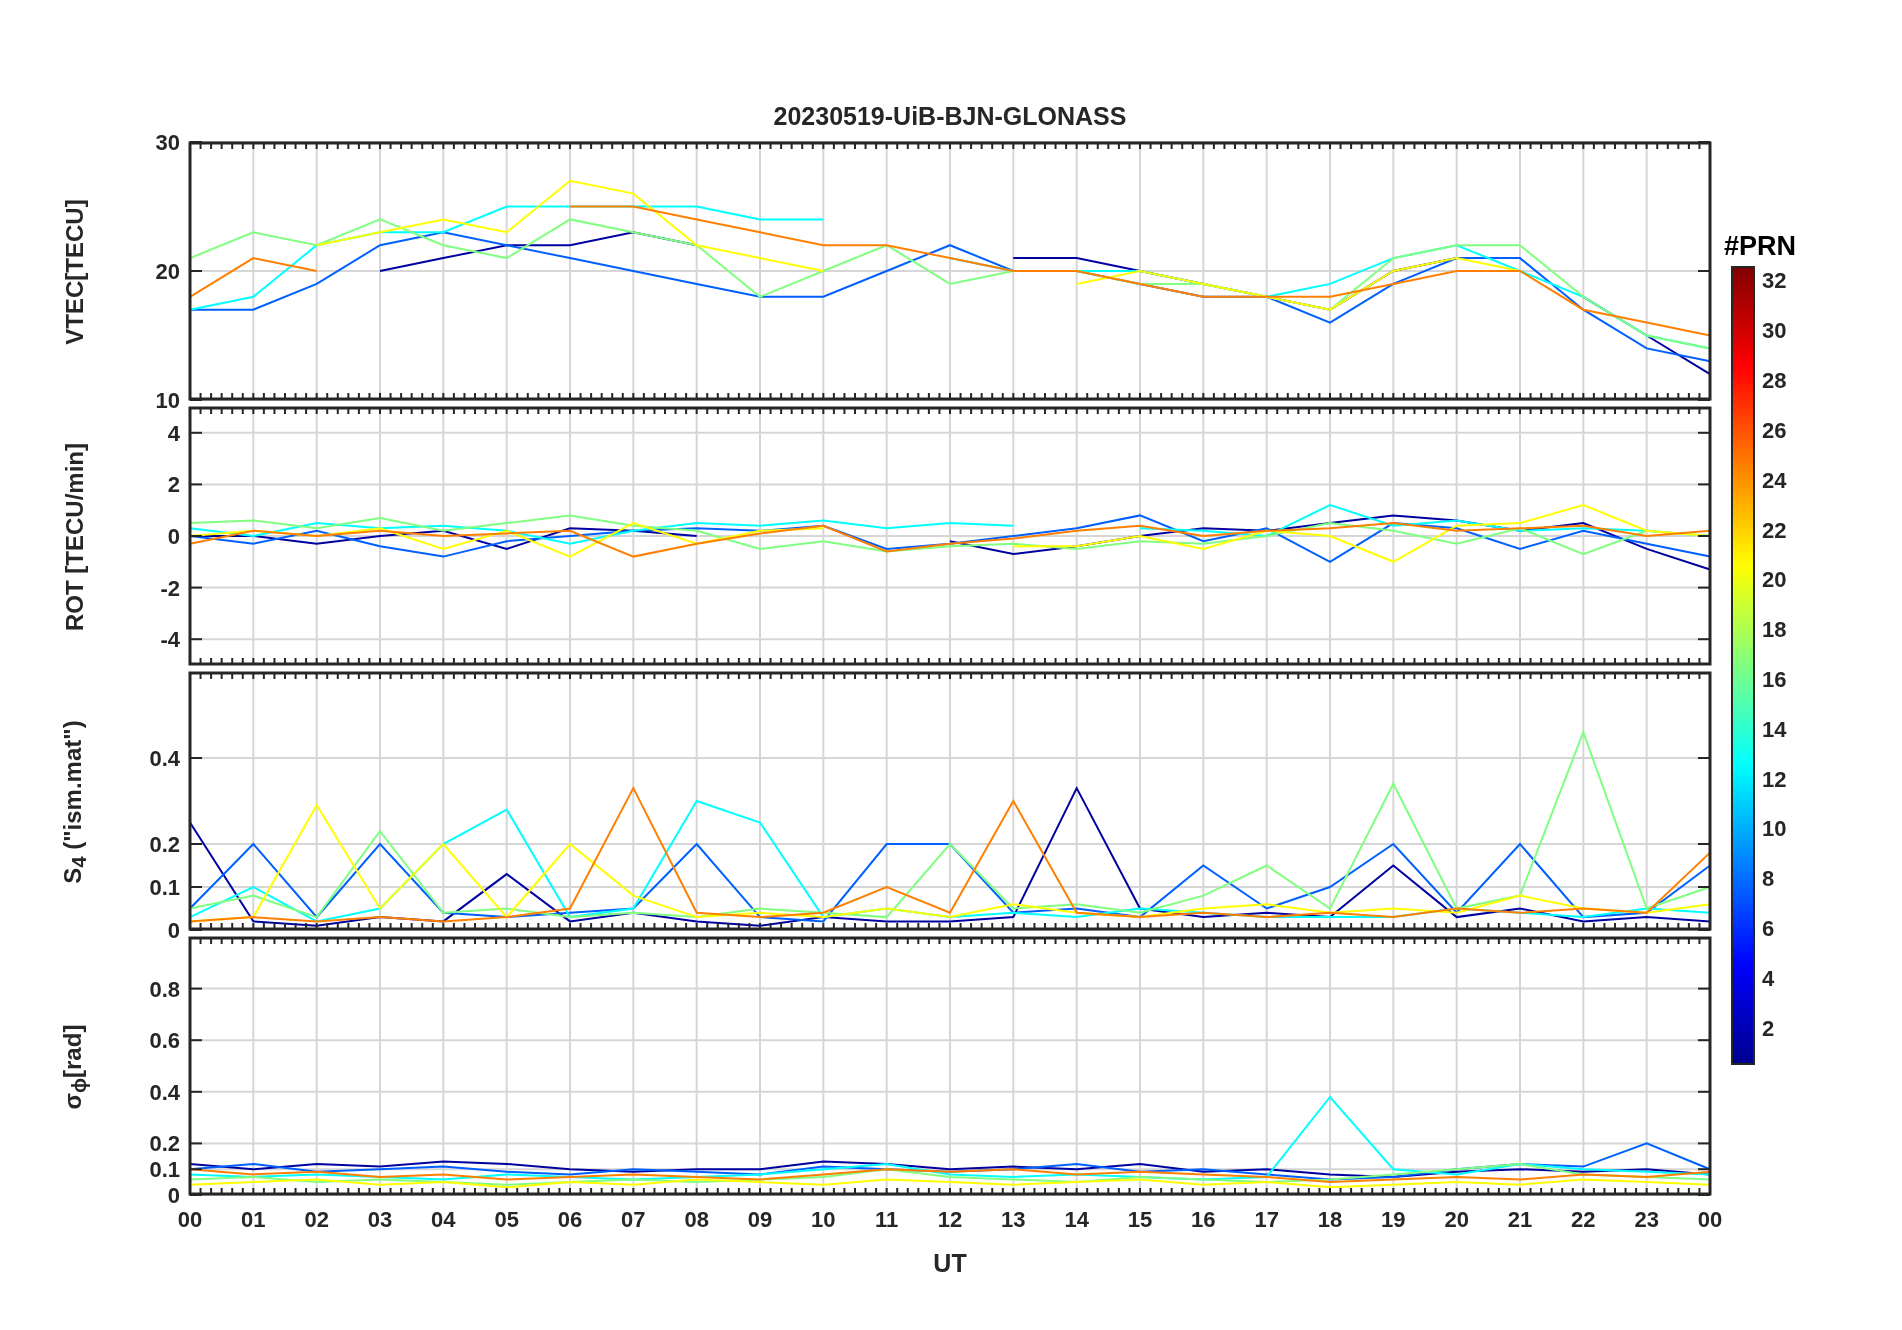  Describe the element at coordinates (1013, 1219) in the screenshot. I see `tick-label: 13` at that location.